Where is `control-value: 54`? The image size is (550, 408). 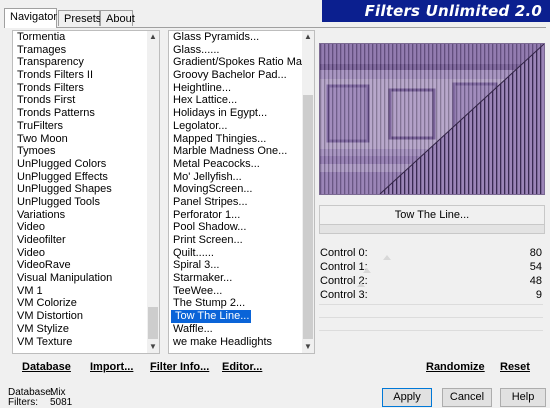
control-value: 54 is located at coordinates (535, 267).